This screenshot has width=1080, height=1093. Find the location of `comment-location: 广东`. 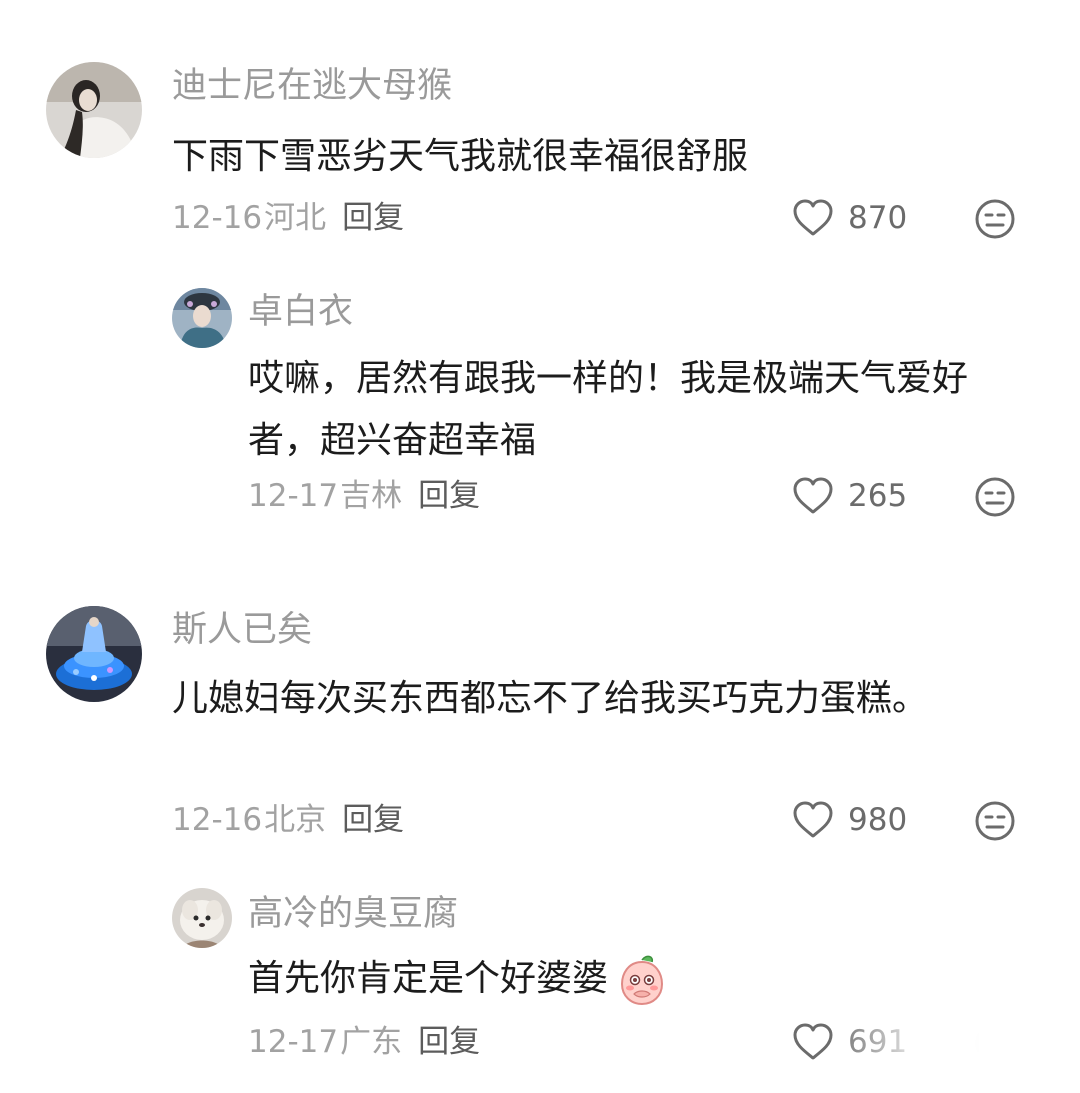

comment-location: 广东 is located at coordinates (371, 1042).